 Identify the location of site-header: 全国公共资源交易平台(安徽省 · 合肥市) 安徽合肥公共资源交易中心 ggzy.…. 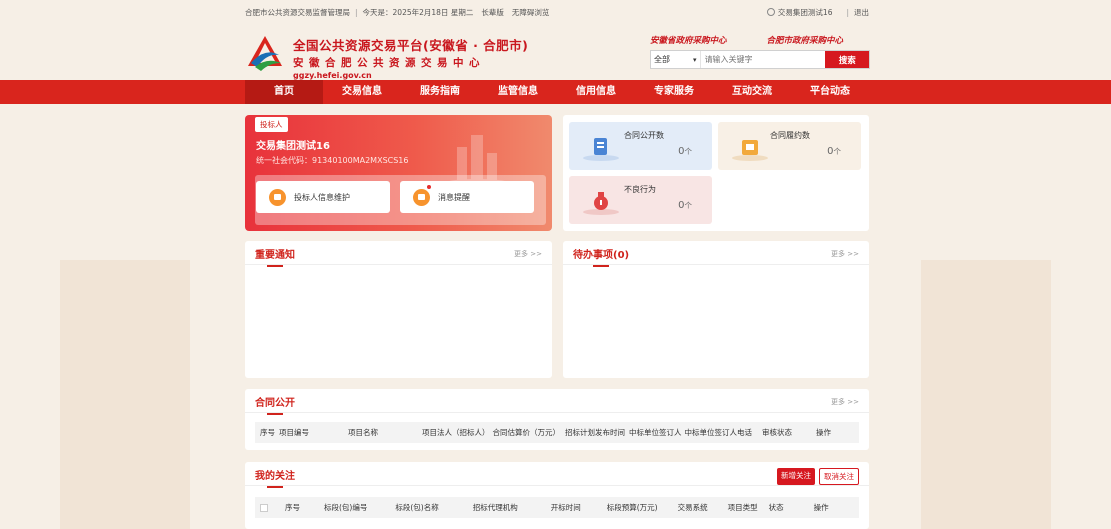
(555, 52).